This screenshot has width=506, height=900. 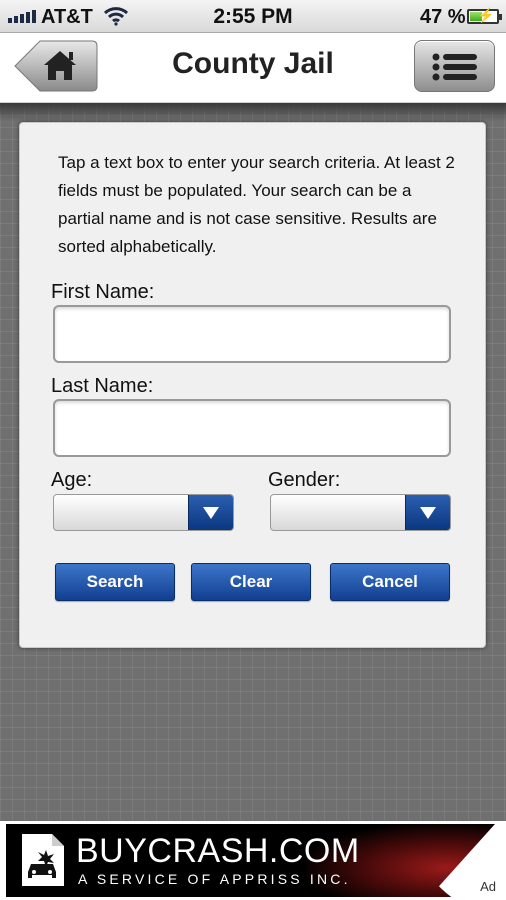 What do you see at coordinates (488, 886) in the screenshot?
I see `ad-label: Ad` at bounding box center [488, 886].